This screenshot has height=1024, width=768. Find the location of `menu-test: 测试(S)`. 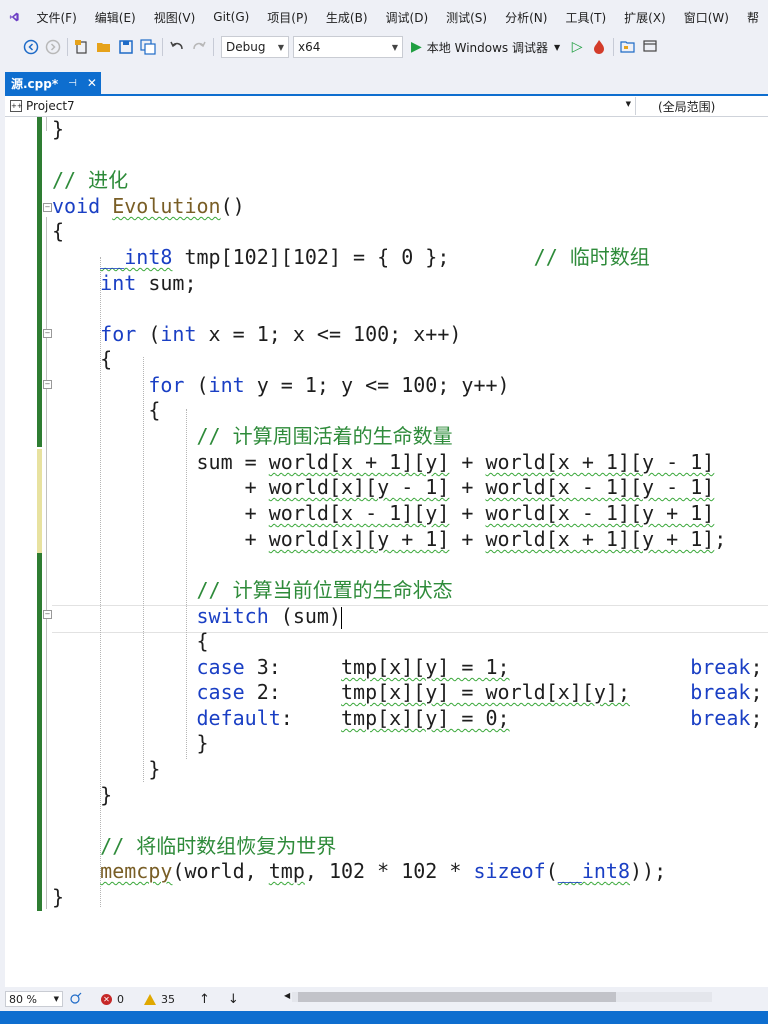

menu-test: 测试(S) is located at coordinates (466, 17).